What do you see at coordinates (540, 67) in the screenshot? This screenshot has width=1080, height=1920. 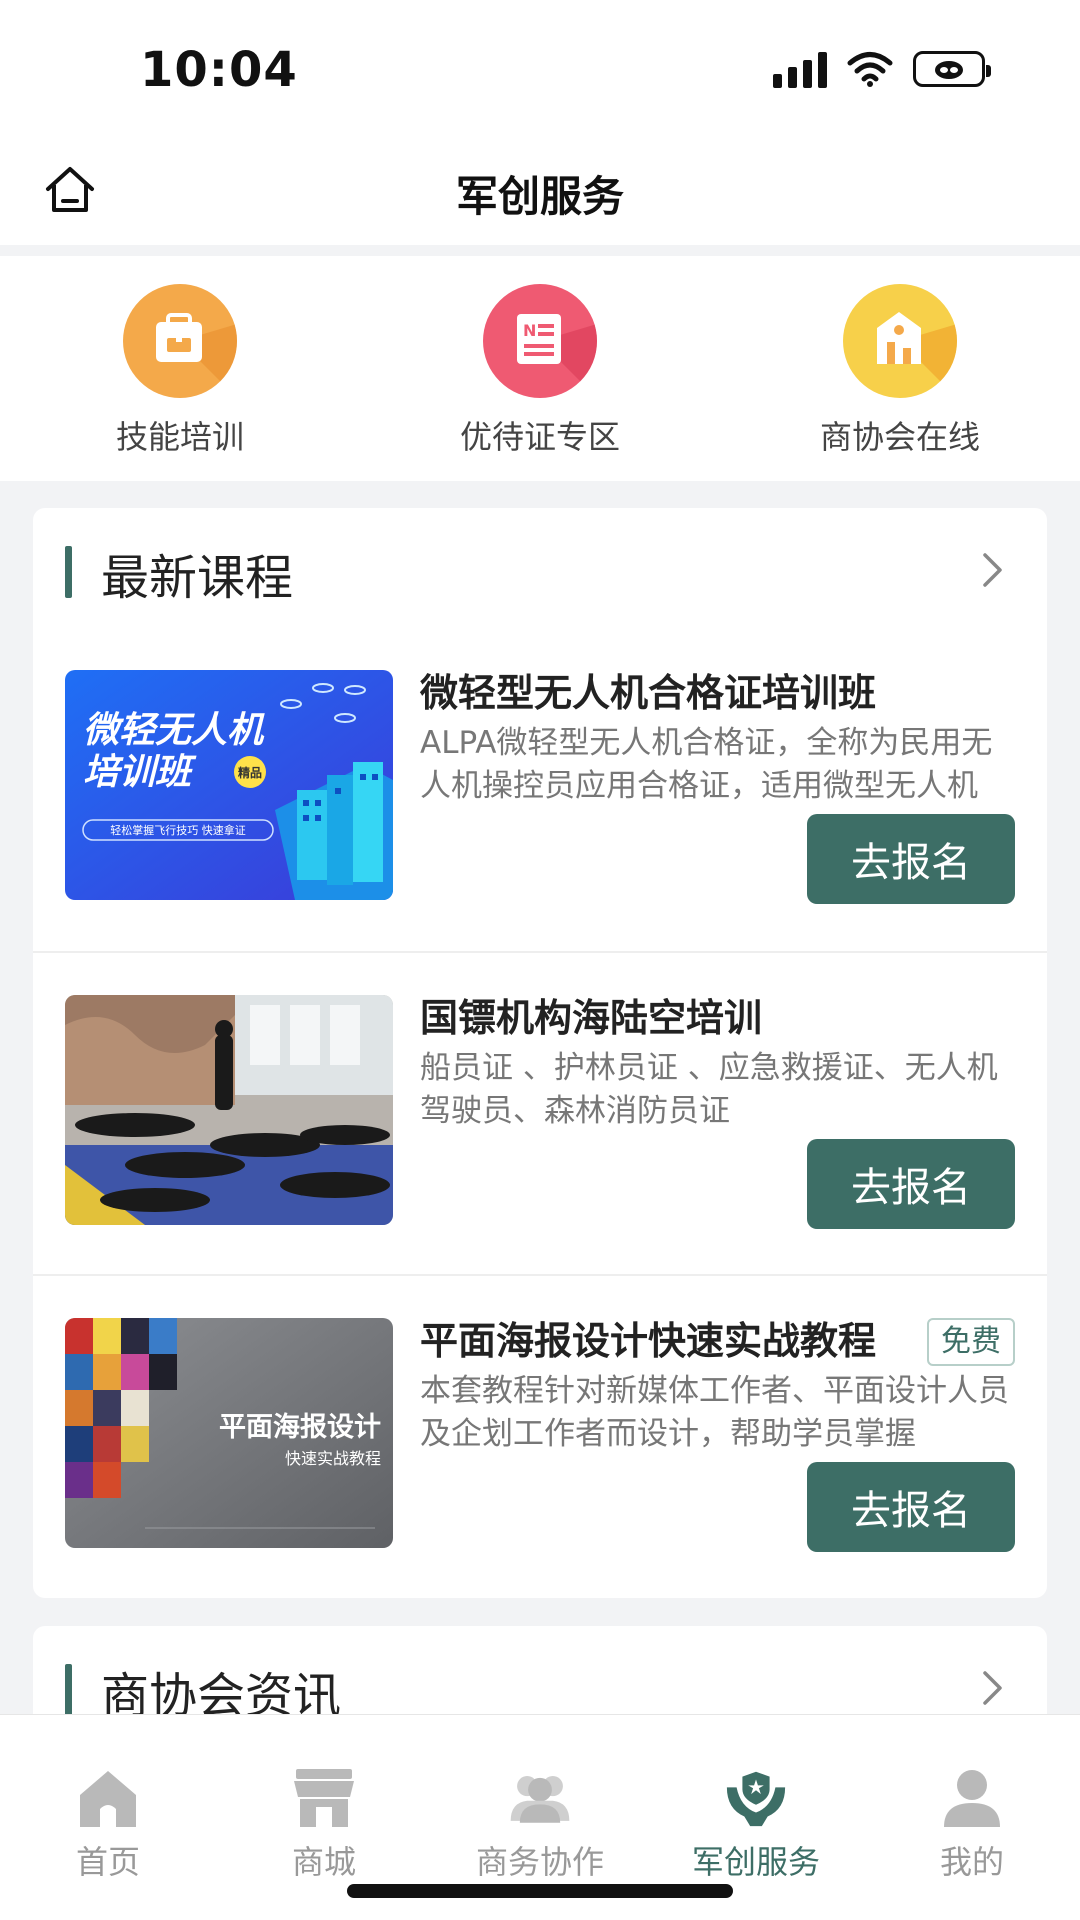 I see `status-bar: 10:04` at bounding box center [540, 67].